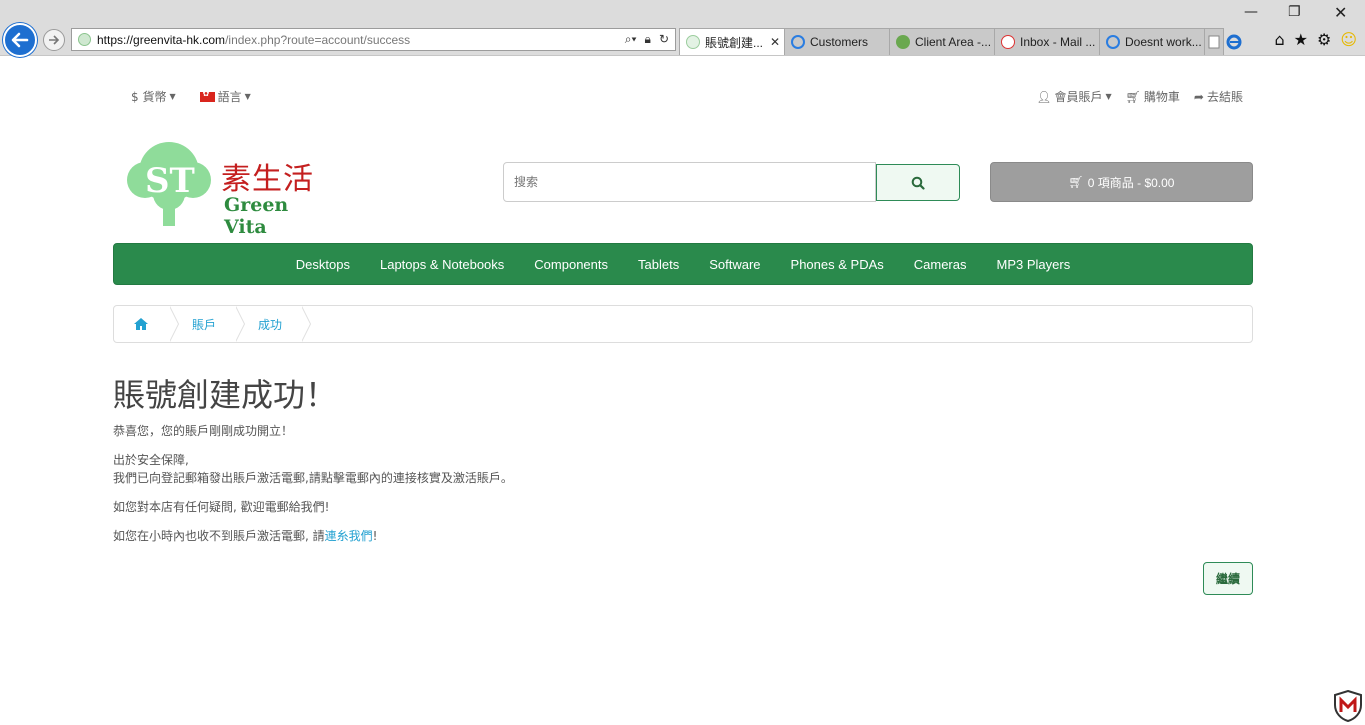 This screenshot has height=725, width=1365. What do you see at coordinates (274, 324) in the screenshot?
I see `breadcrumb-success: 成功` at bounding box center [274, 324].